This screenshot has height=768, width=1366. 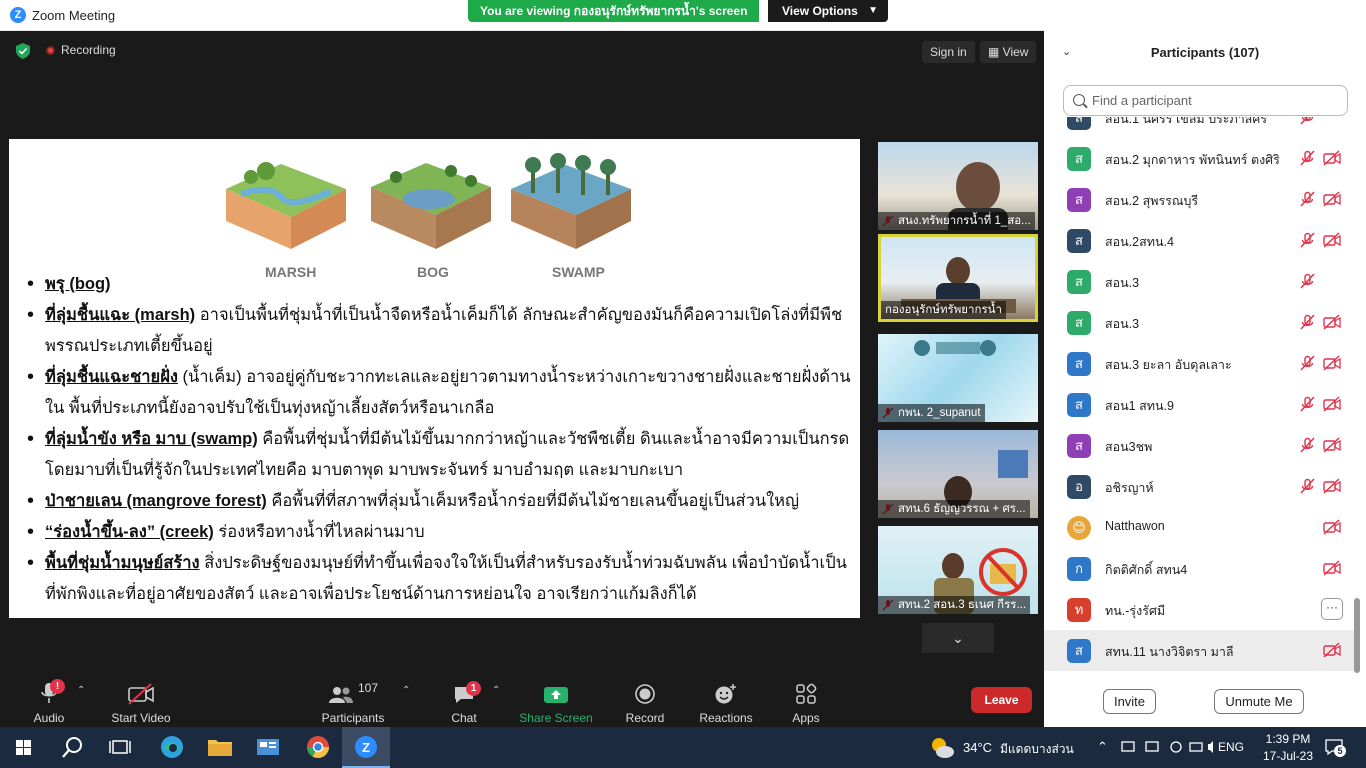 I want to click on participant-row: ส สอน.2 มุกดาหาร พัทนินทร์ ตงศิริ, so click(x=1200, y=158).